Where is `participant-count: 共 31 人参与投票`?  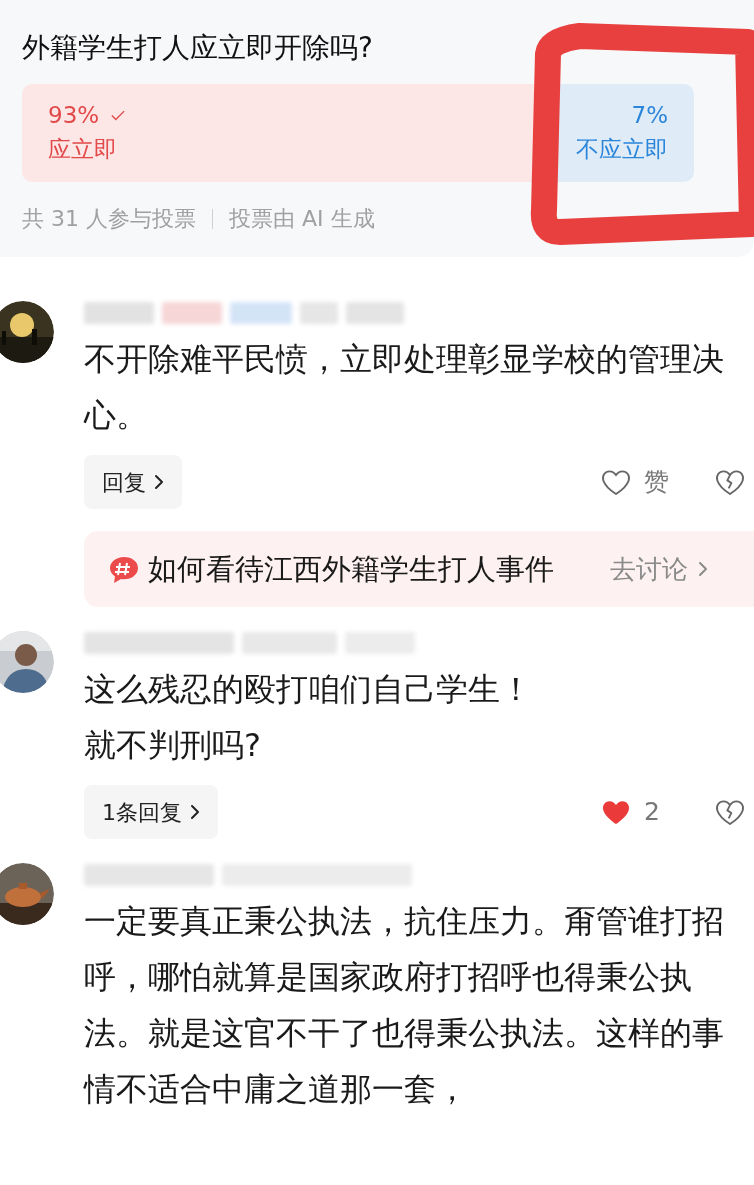 participant-count: 共 31 人参与投票 is located at coordinates (109, 219).